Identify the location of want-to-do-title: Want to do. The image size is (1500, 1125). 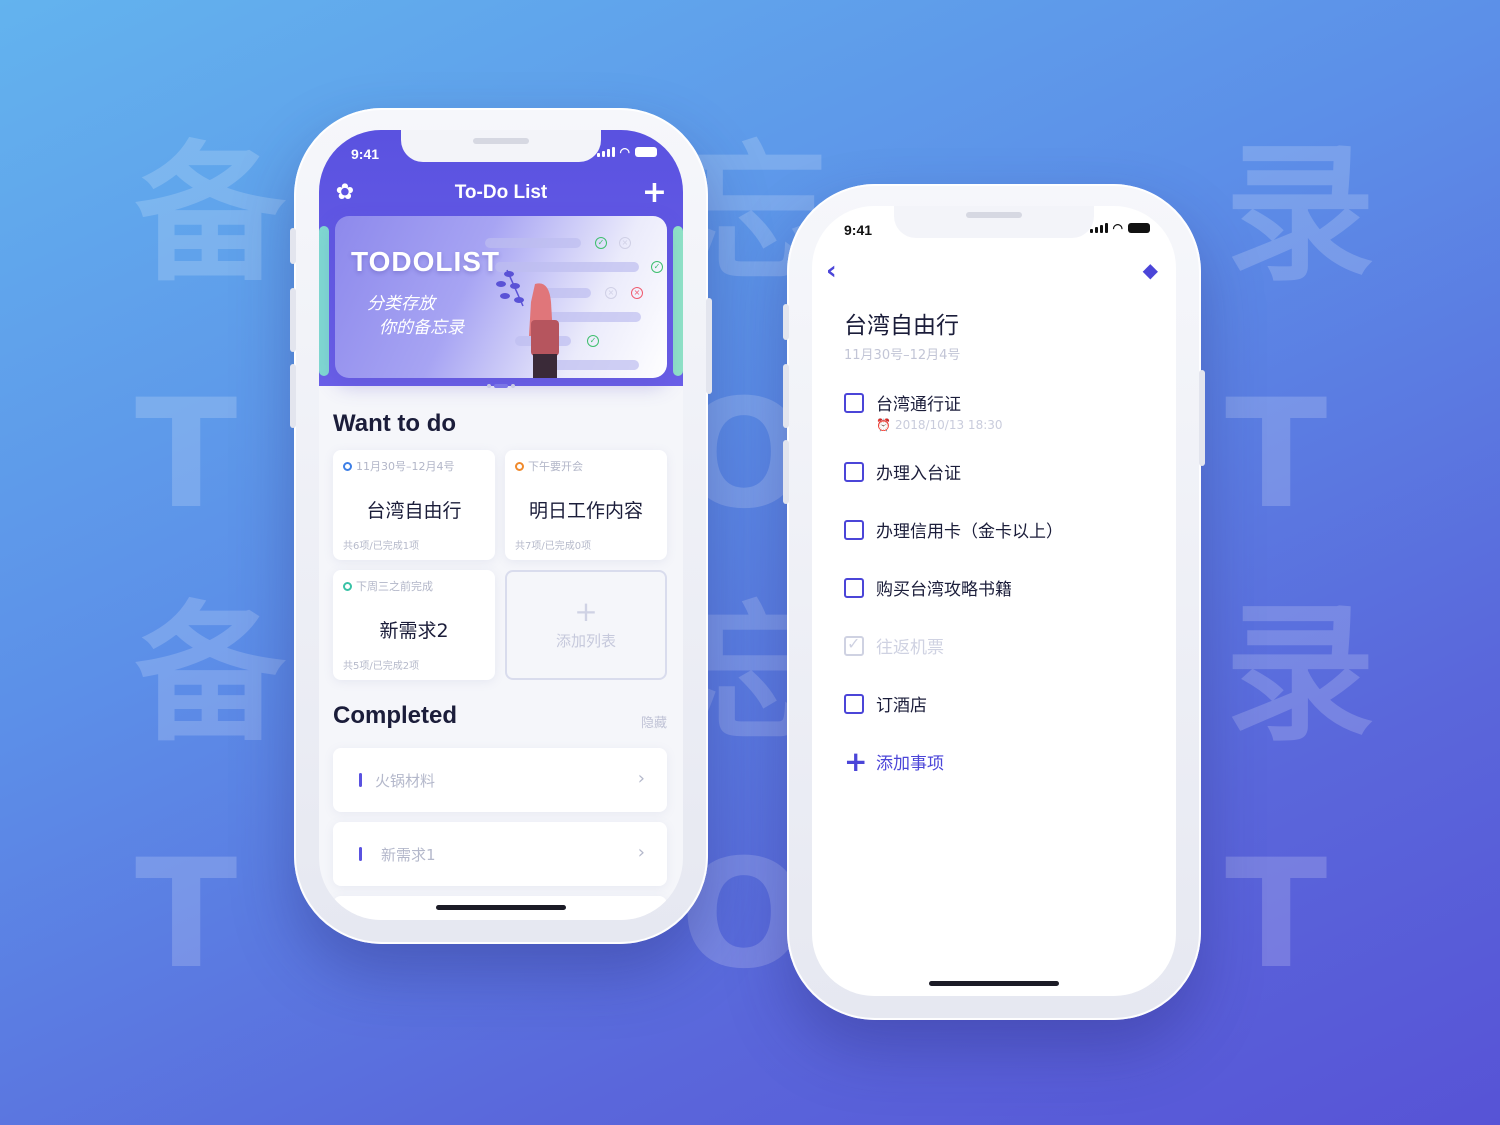
(395, 423).